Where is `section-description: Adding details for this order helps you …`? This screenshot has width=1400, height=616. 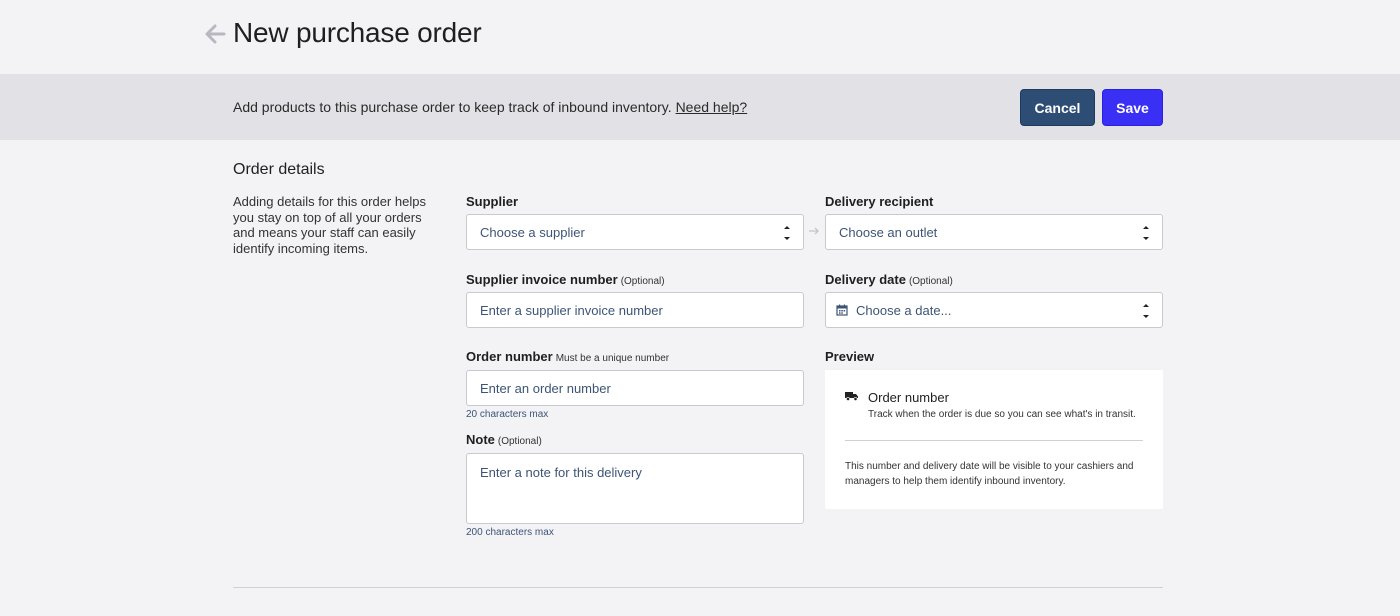
section-description: Adding details for this order helps you … is located at coordinates (329, 225).